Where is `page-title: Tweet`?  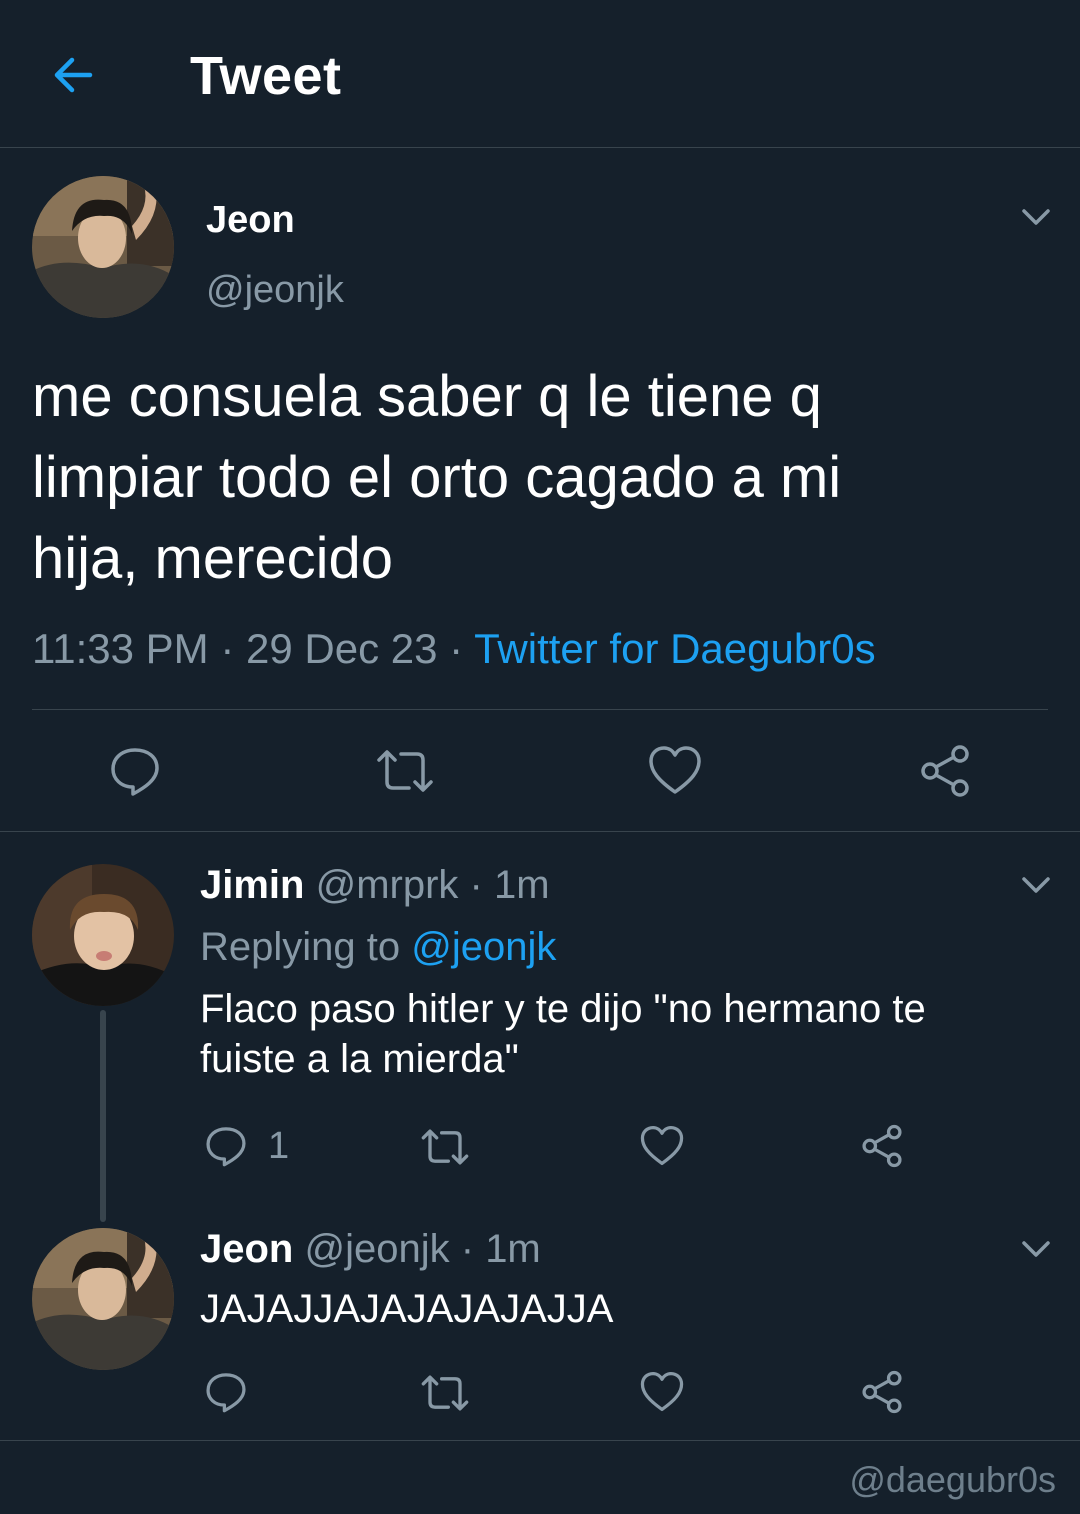
page-title: Tweet is located at coordinates (266, 76).